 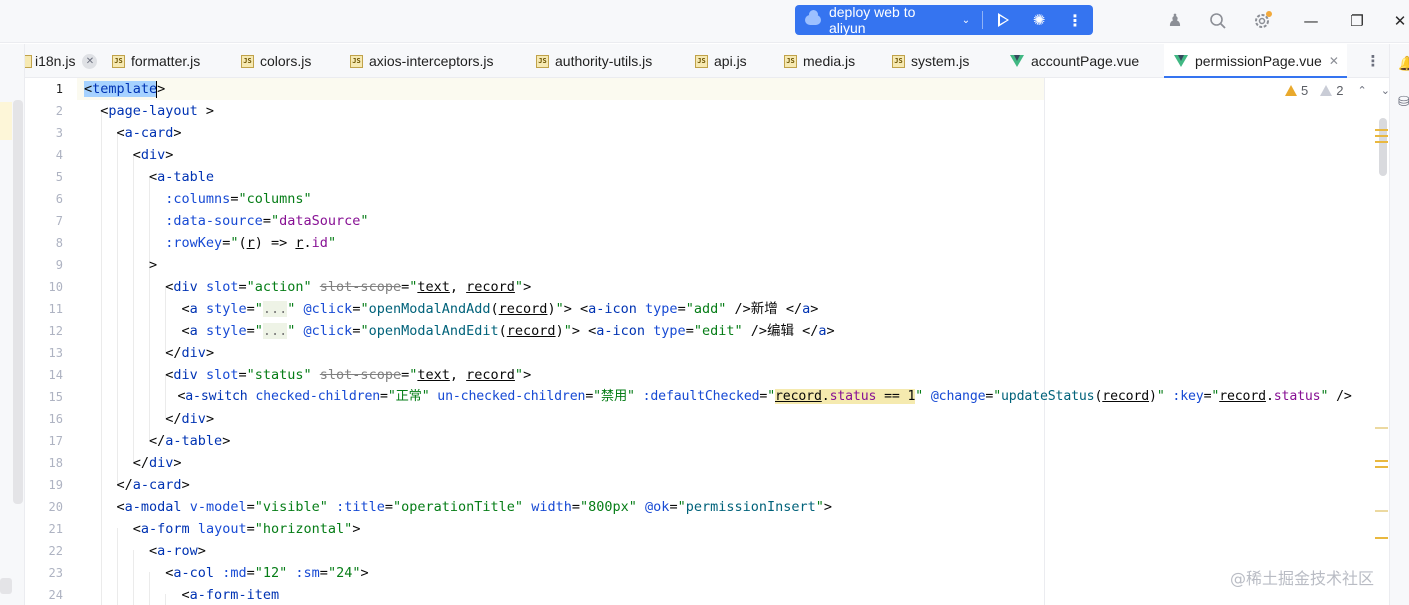 I want to click on editor-scrollbar-thumb, so click(x=1383, y=147).